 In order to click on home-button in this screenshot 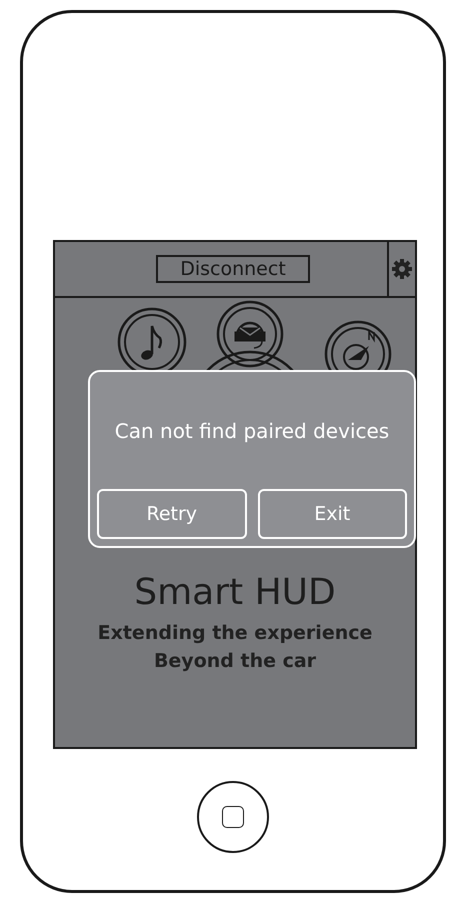, I will do `click(233, 817)`.